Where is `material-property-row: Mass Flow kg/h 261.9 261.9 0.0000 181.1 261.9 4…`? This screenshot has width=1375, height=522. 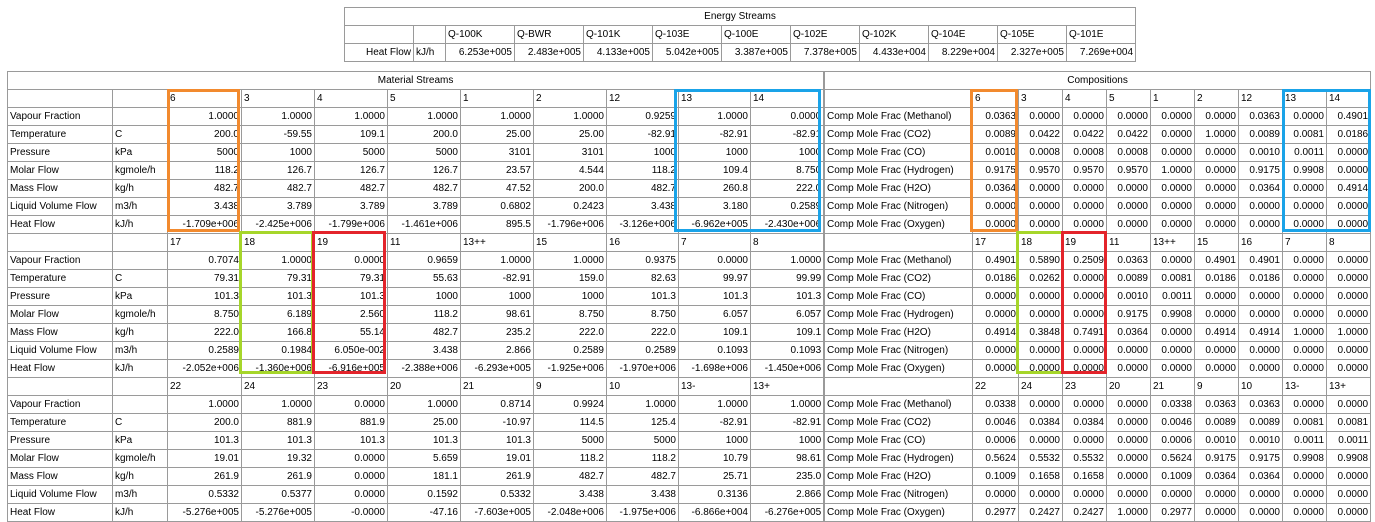 material-property-row: Mass Flow kg/h 261.9 261.9 0.0000 181.1 261.9 4… is located at coordinates (416, 476).